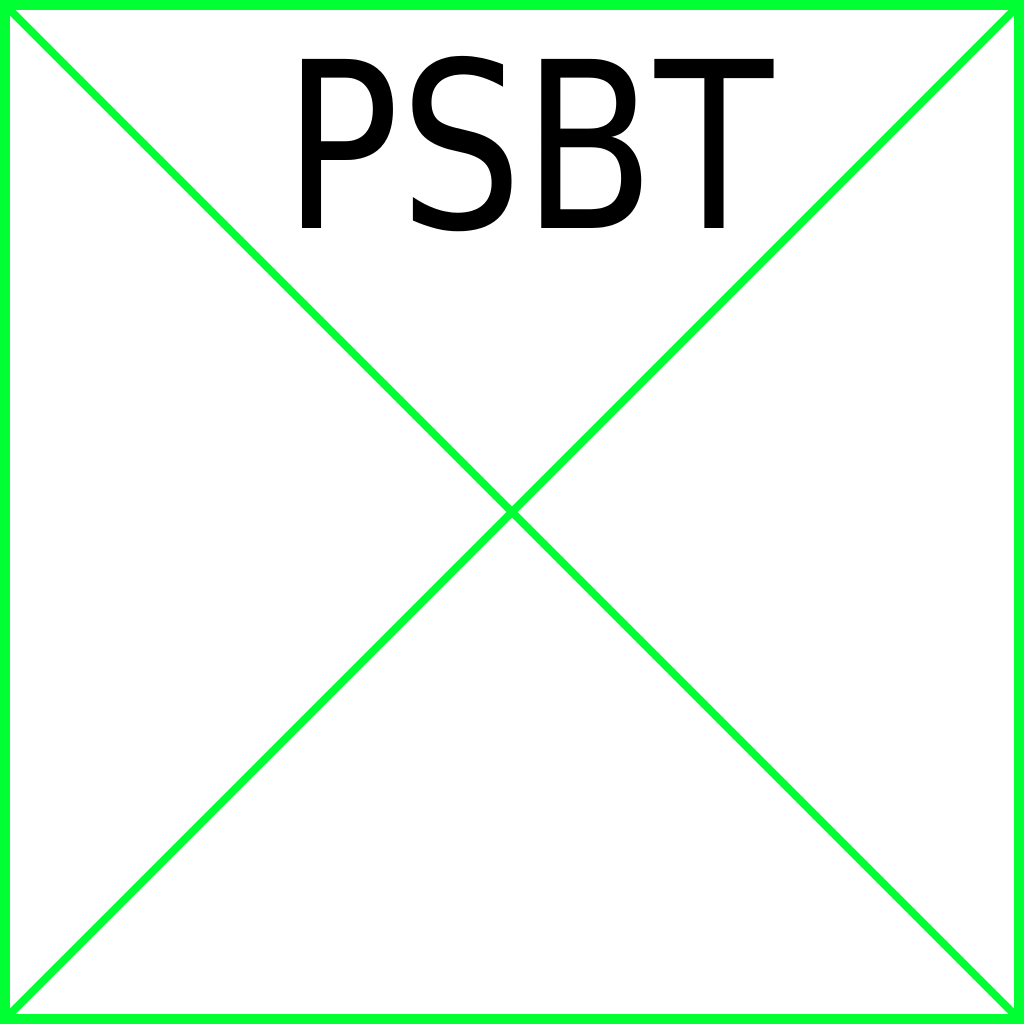  I want to click on psbt-label: PSBT, so click(528, 148).